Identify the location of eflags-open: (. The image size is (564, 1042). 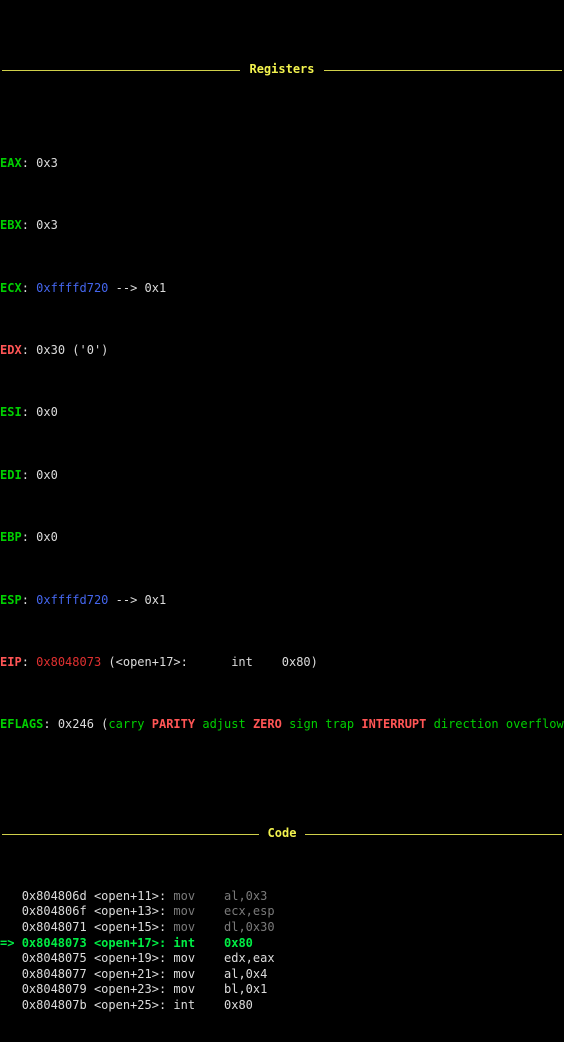
(101, 724).